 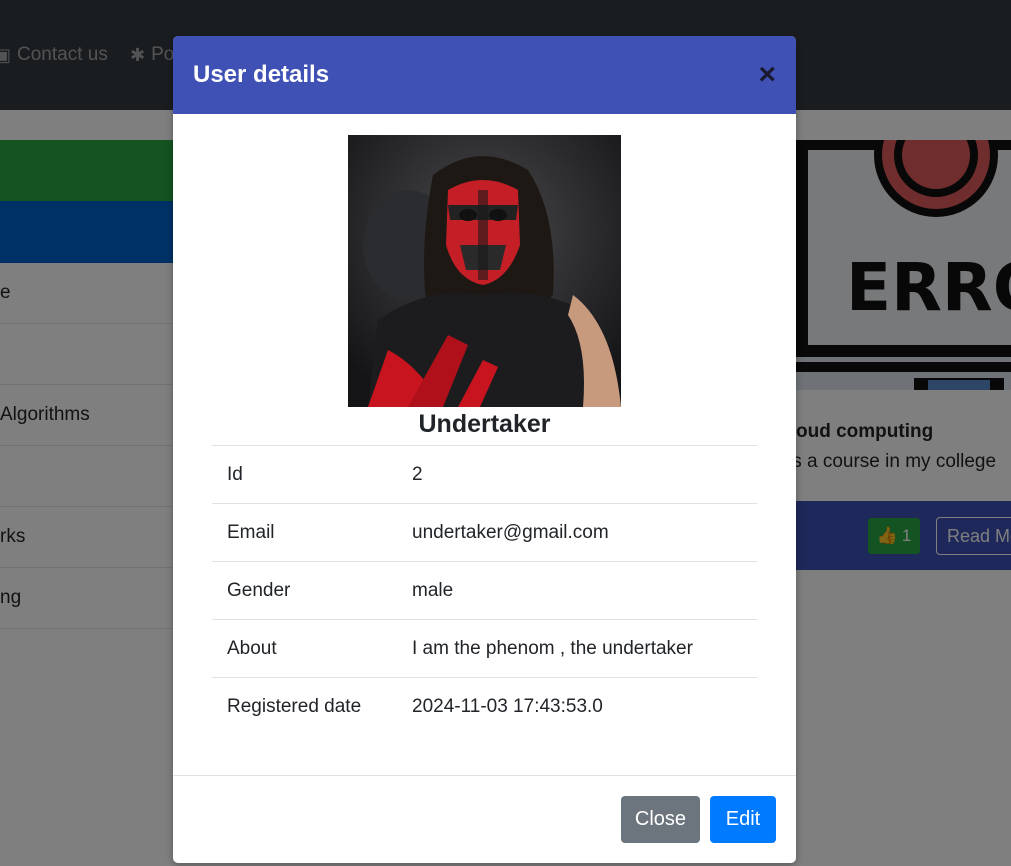 I want to click on row-key: Gender, so click(x=304, y=590).